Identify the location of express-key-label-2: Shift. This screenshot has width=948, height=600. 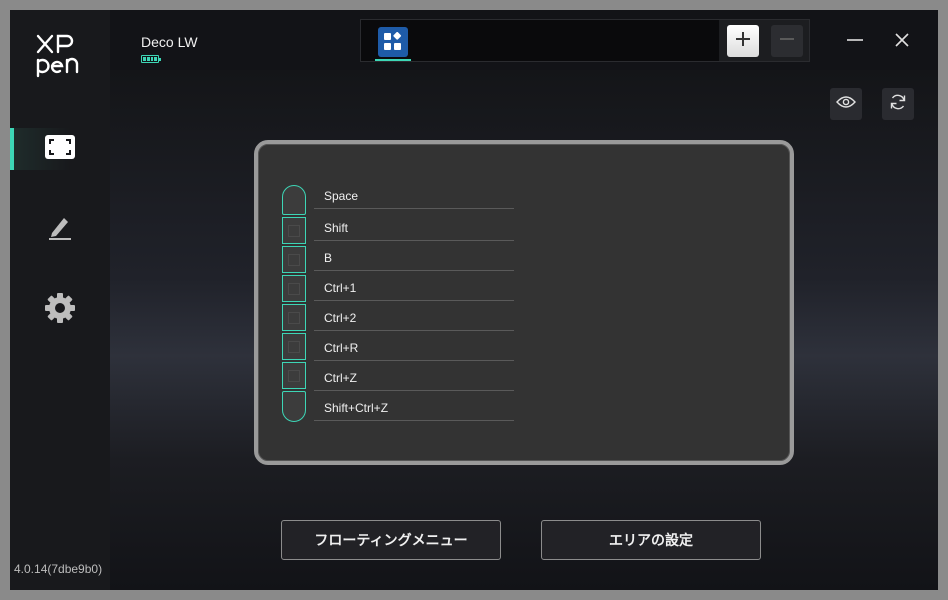
(414, 228).